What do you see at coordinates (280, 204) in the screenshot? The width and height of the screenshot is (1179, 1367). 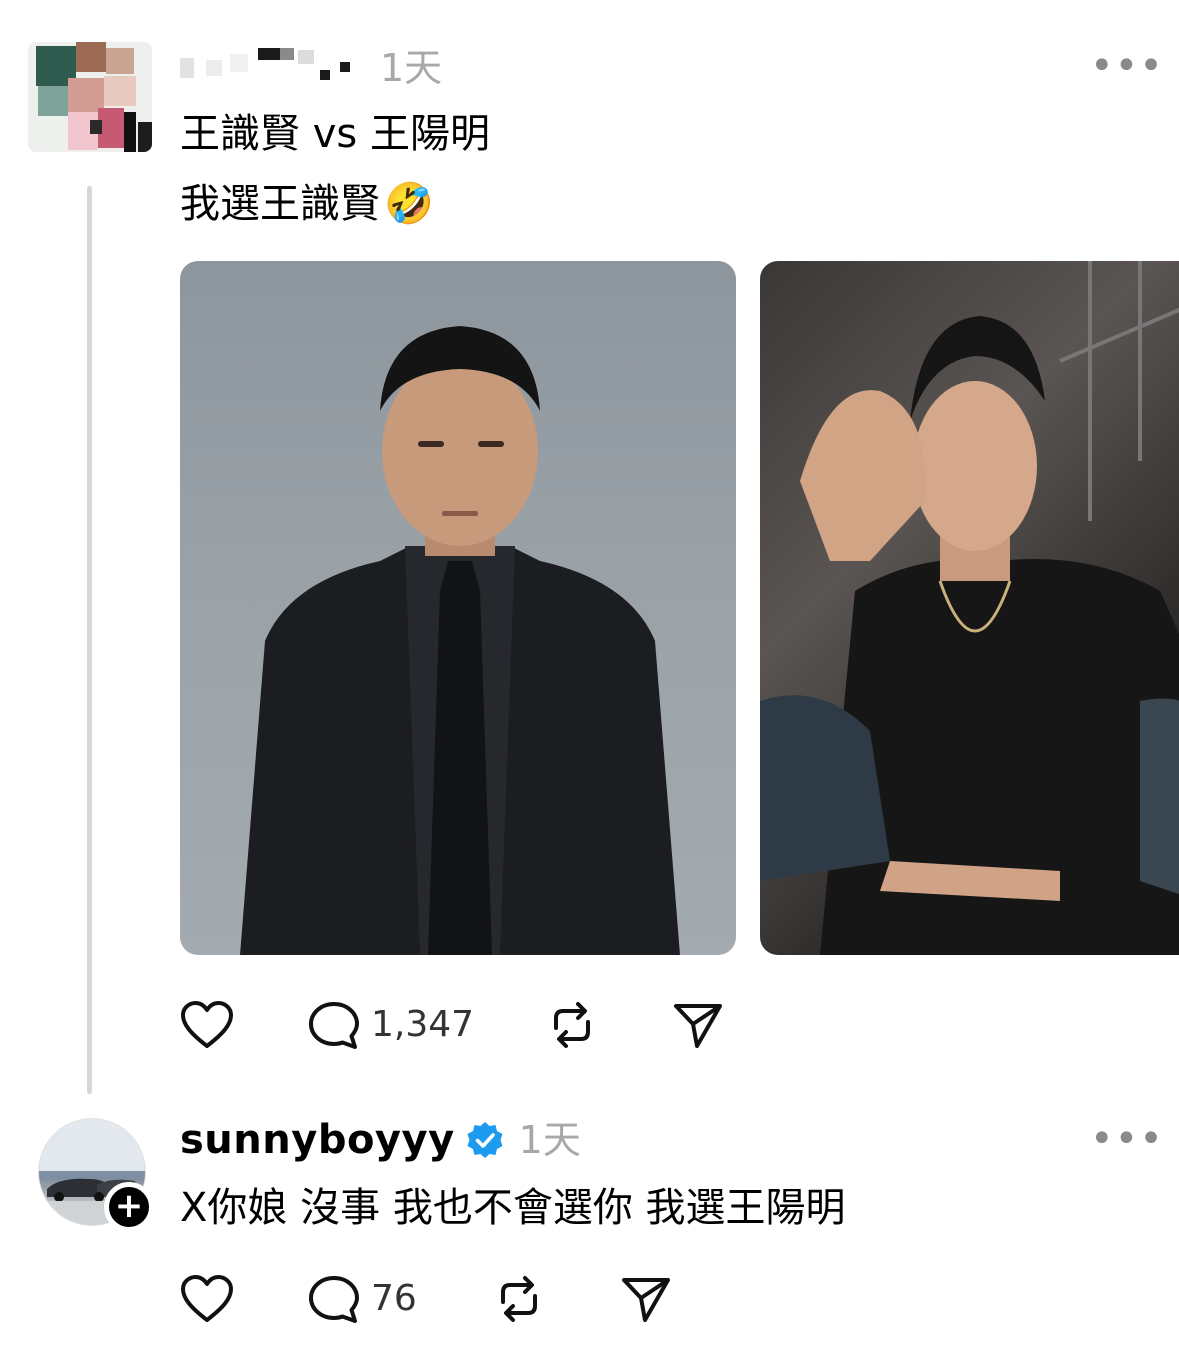 I see `post-text-line-2-text: 我選王識賢` at bounding box center [280, 204].